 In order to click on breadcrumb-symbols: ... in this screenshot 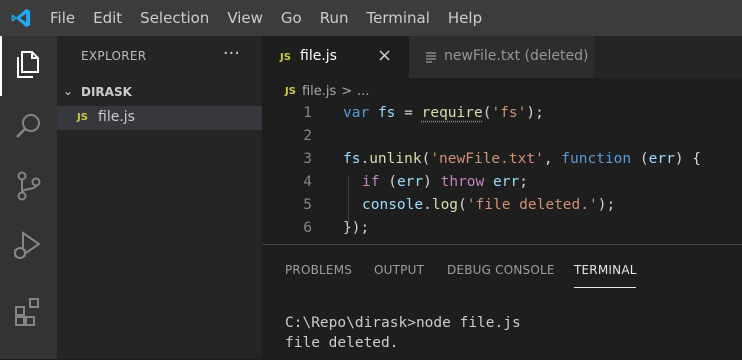, I will do `click(363, 91)`.